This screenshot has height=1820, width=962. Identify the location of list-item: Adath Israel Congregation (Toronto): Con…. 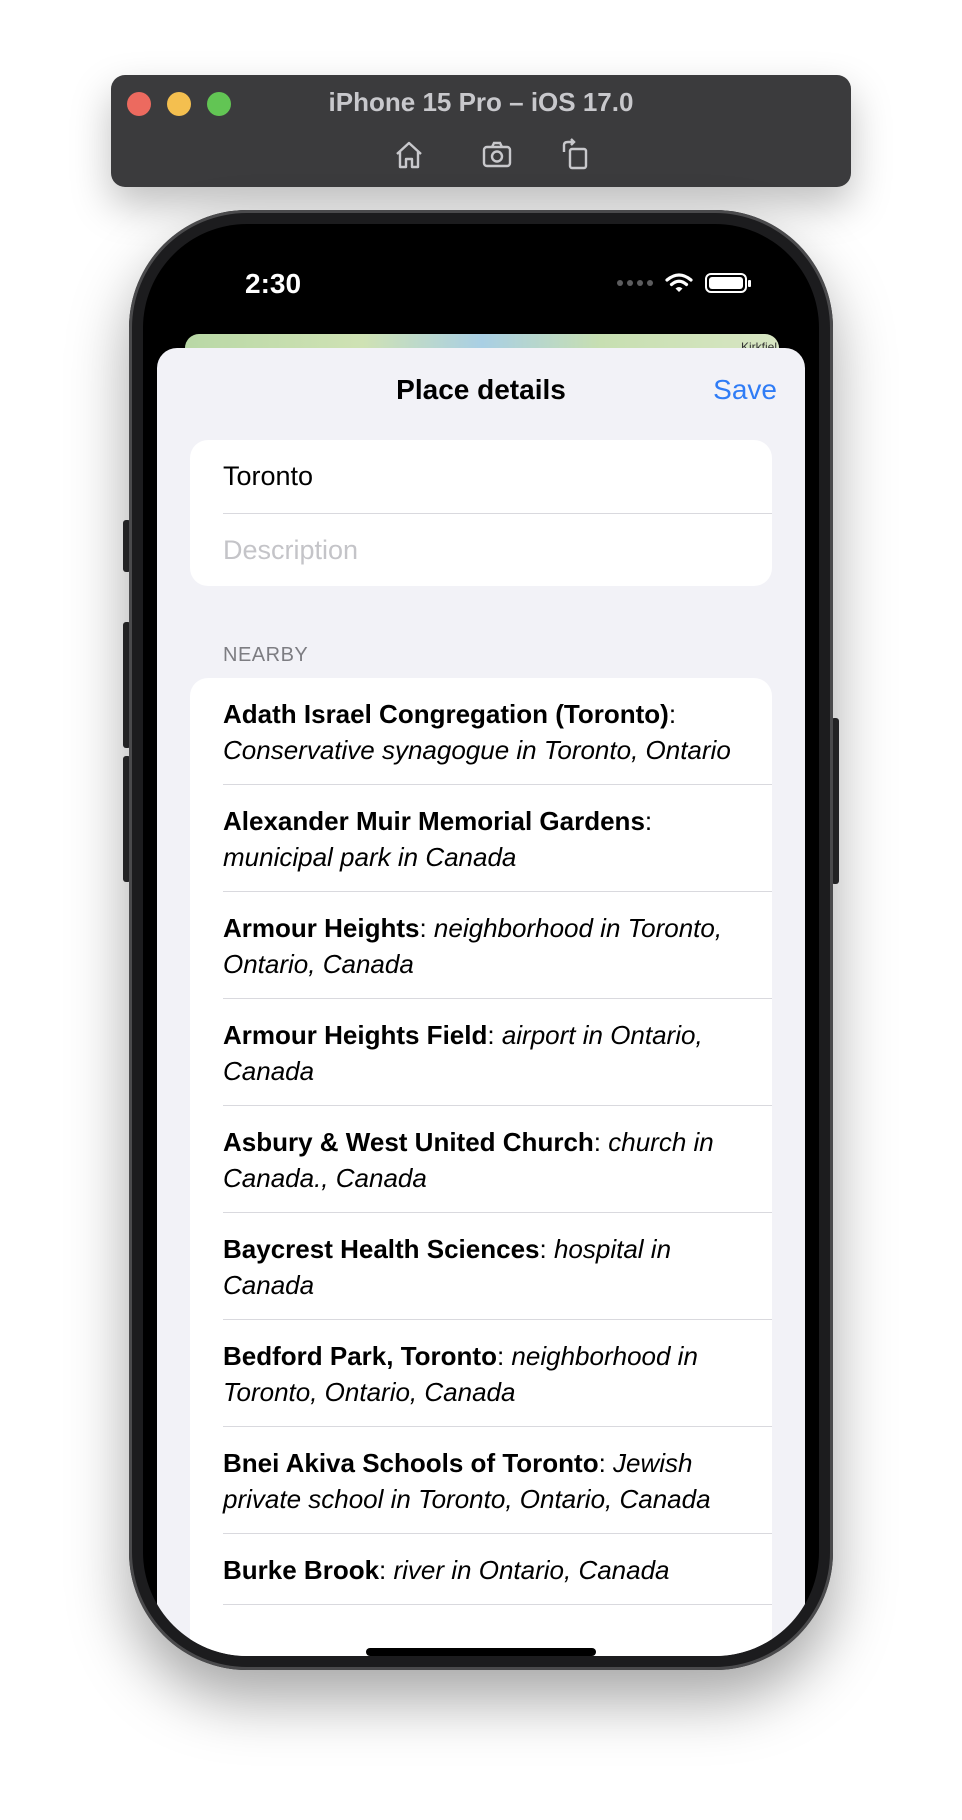
(497, 731).